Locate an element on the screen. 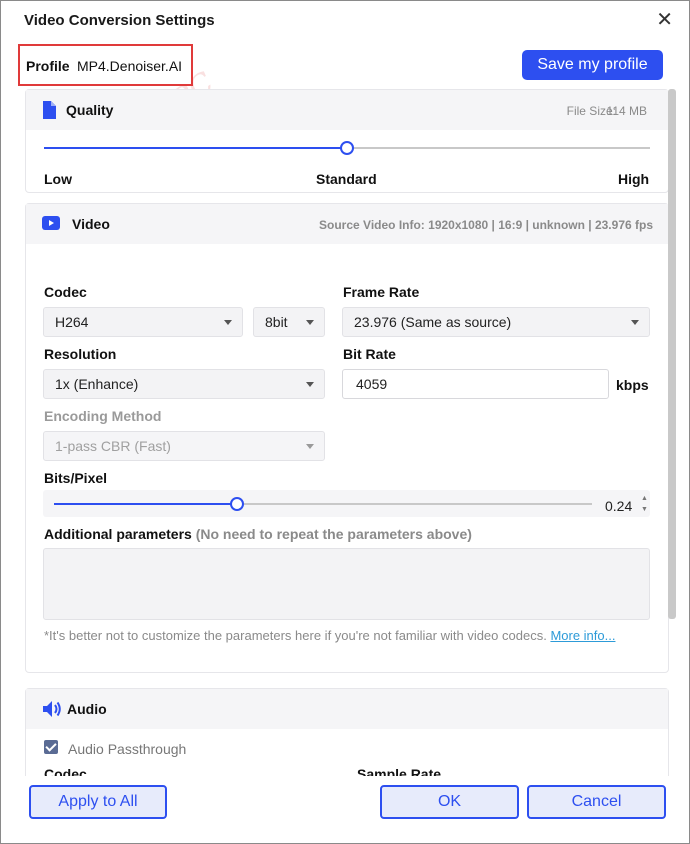 This screenshot has width=690, height=844. video-title: Video is located at coordinates (91, 224).